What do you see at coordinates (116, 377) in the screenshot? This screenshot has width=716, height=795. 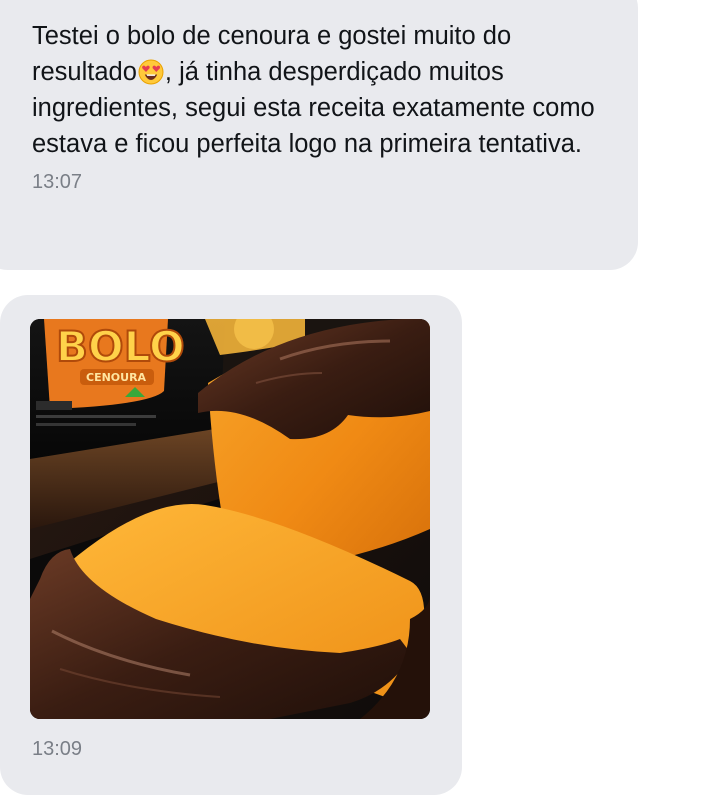 I see `svg-text: CENOURA` at bounding box center [116, 377].